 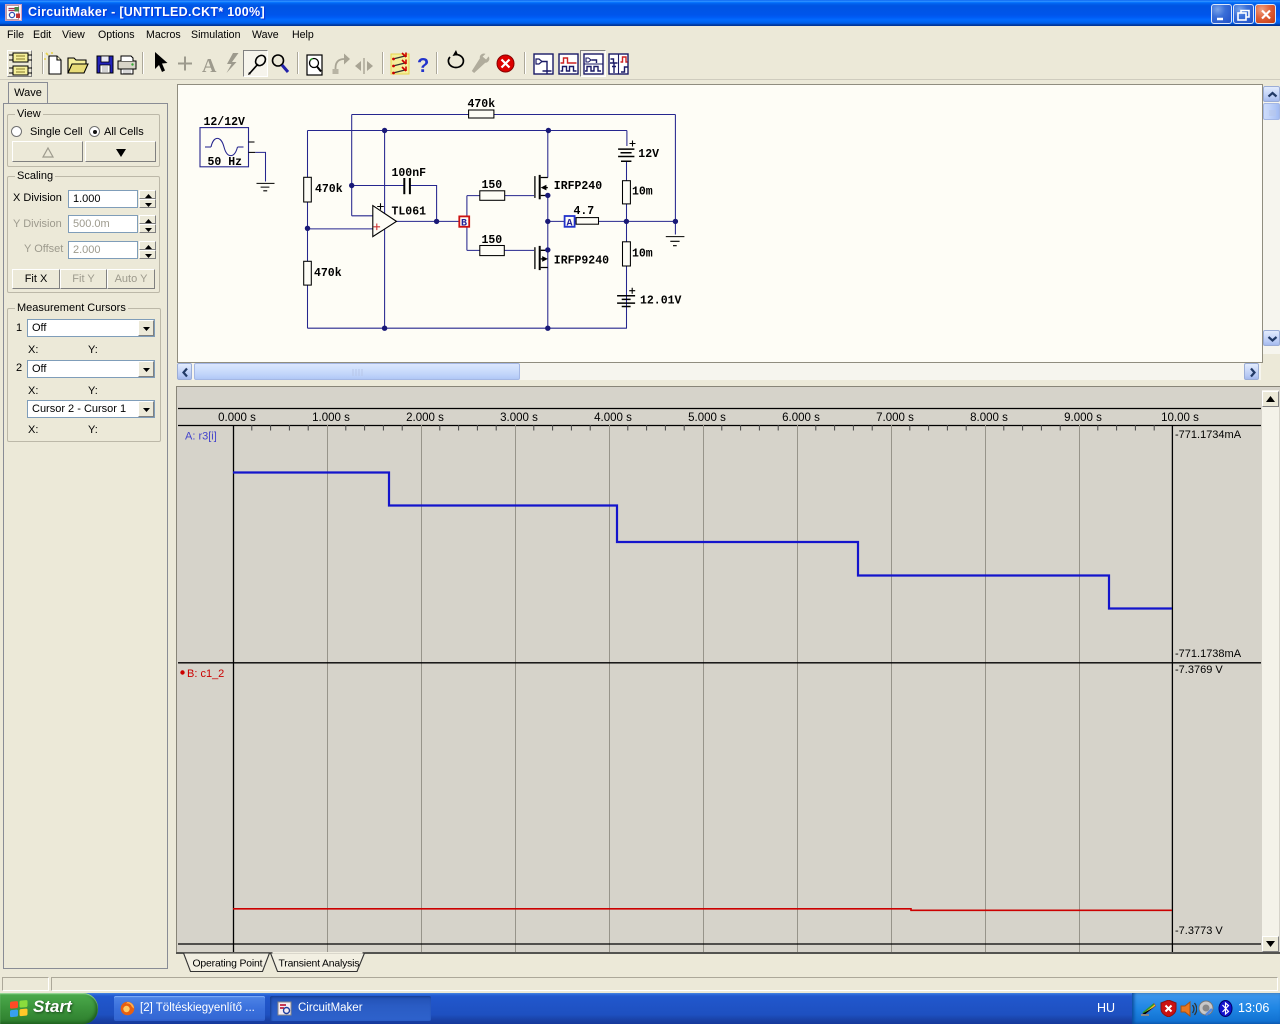 I want to click on svg-text: 0.000 s, so click(x=237, y=418).